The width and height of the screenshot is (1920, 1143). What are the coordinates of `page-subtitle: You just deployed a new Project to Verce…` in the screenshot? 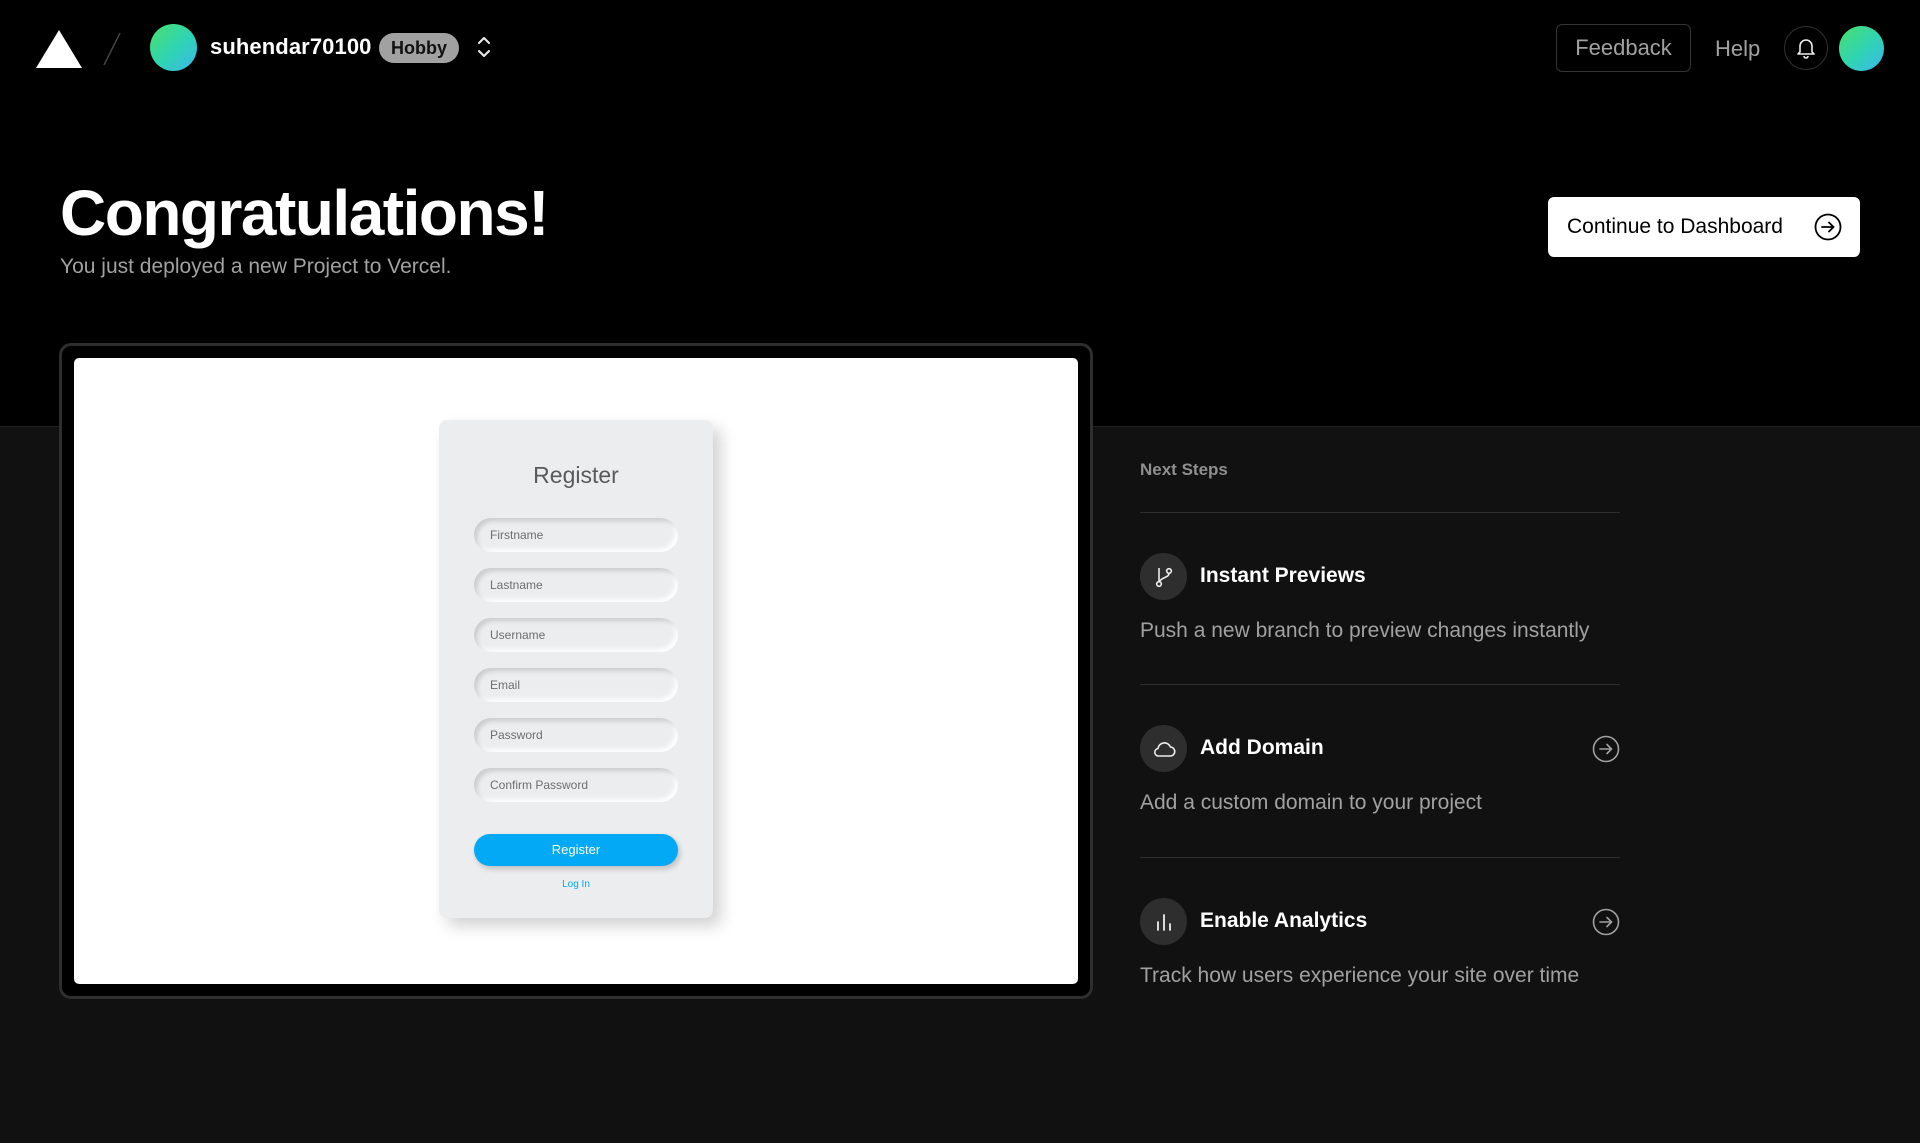 It's located at (256, 266).